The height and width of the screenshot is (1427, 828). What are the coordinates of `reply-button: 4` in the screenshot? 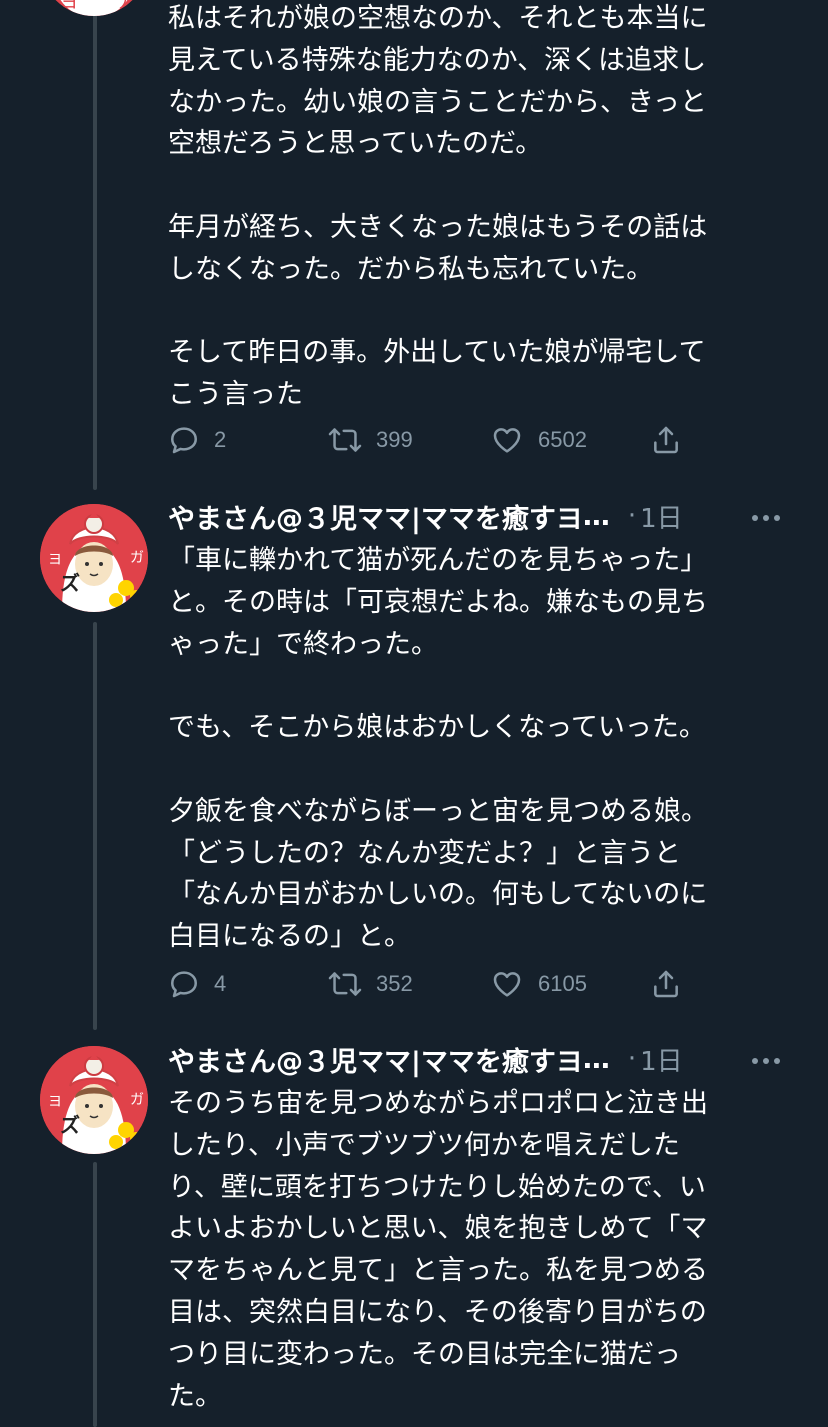 It's located at (197, 984).